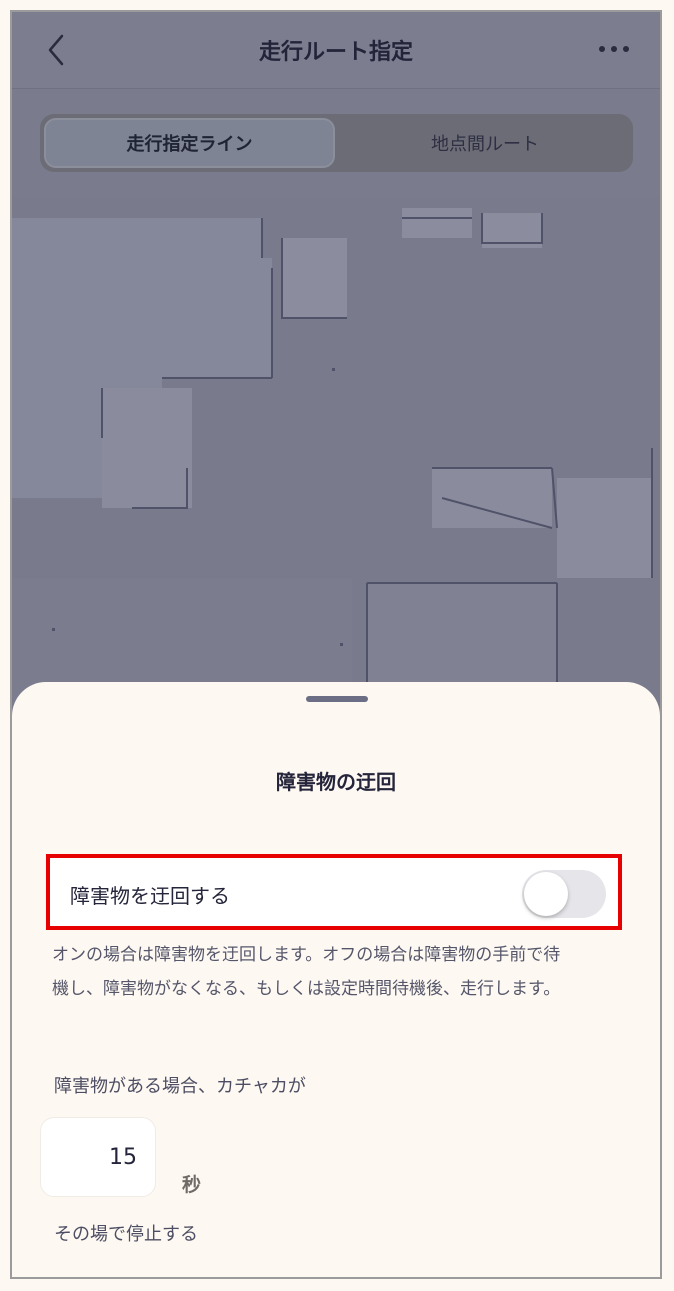 This screenshot has height=1291, width=674. Describe the element at coordinates (150, 896) in the screenshot. I see `avoid-obstacle-label: 障害物を迂回する` at that location.